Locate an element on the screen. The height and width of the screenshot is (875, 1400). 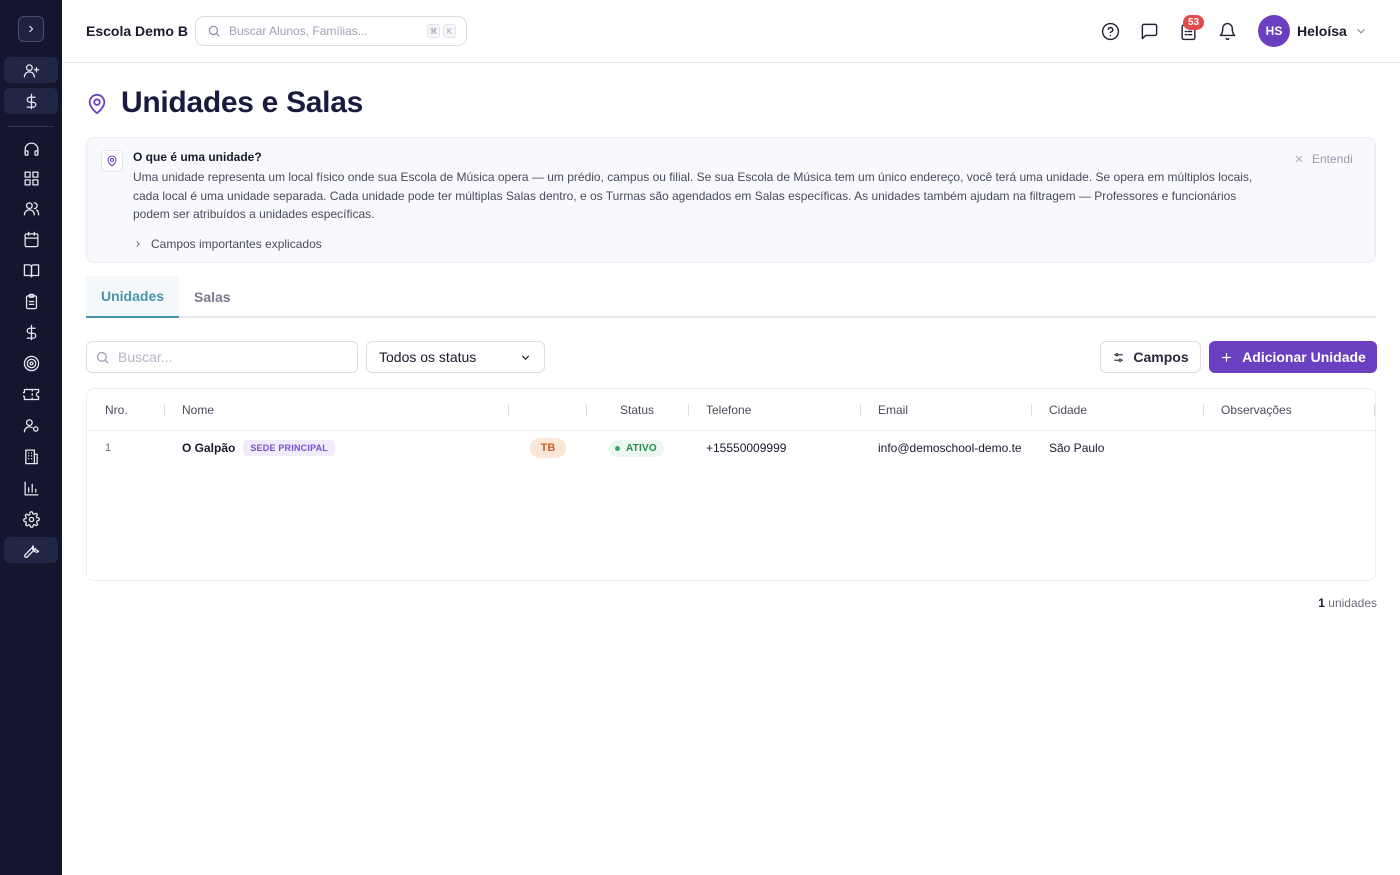
sidebar-item-calendar is located at coordinates (31, 239).